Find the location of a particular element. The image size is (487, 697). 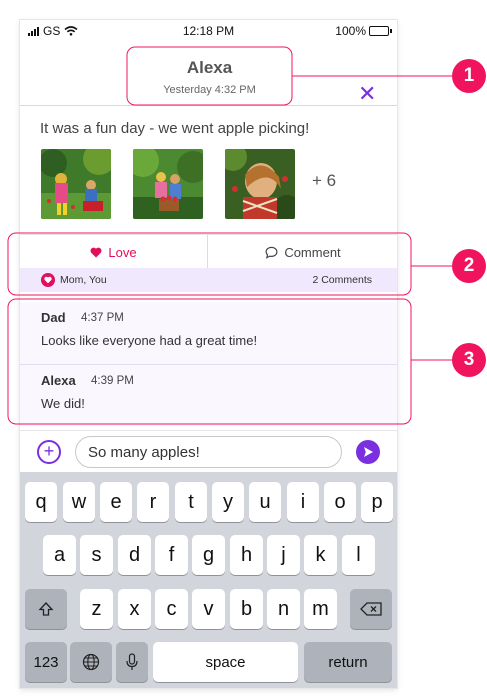

key-r: r is located at coordinates (153, 502).